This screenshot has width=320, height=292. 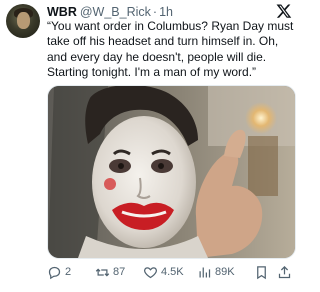 What do you see at coordinates (284, 11) in the screenshot?
I see `x-logo-icon` at bounding box center [284, 11].